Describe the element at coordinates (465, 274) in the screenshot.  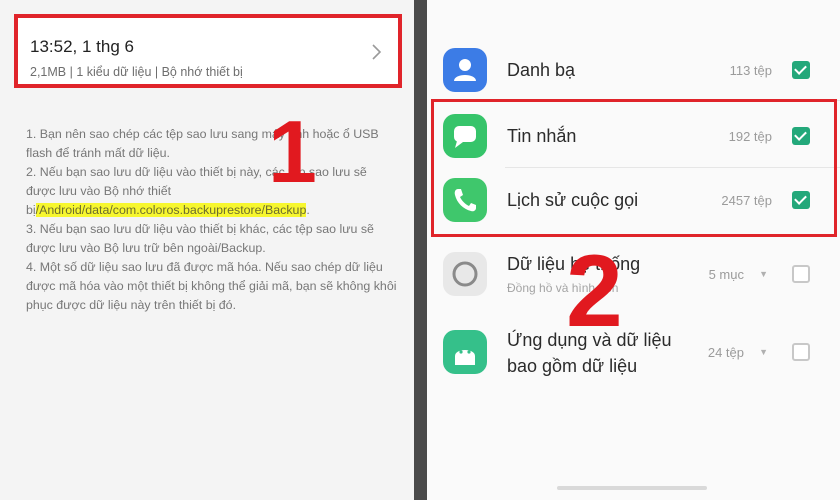
I see `system-data-icon` at that location.